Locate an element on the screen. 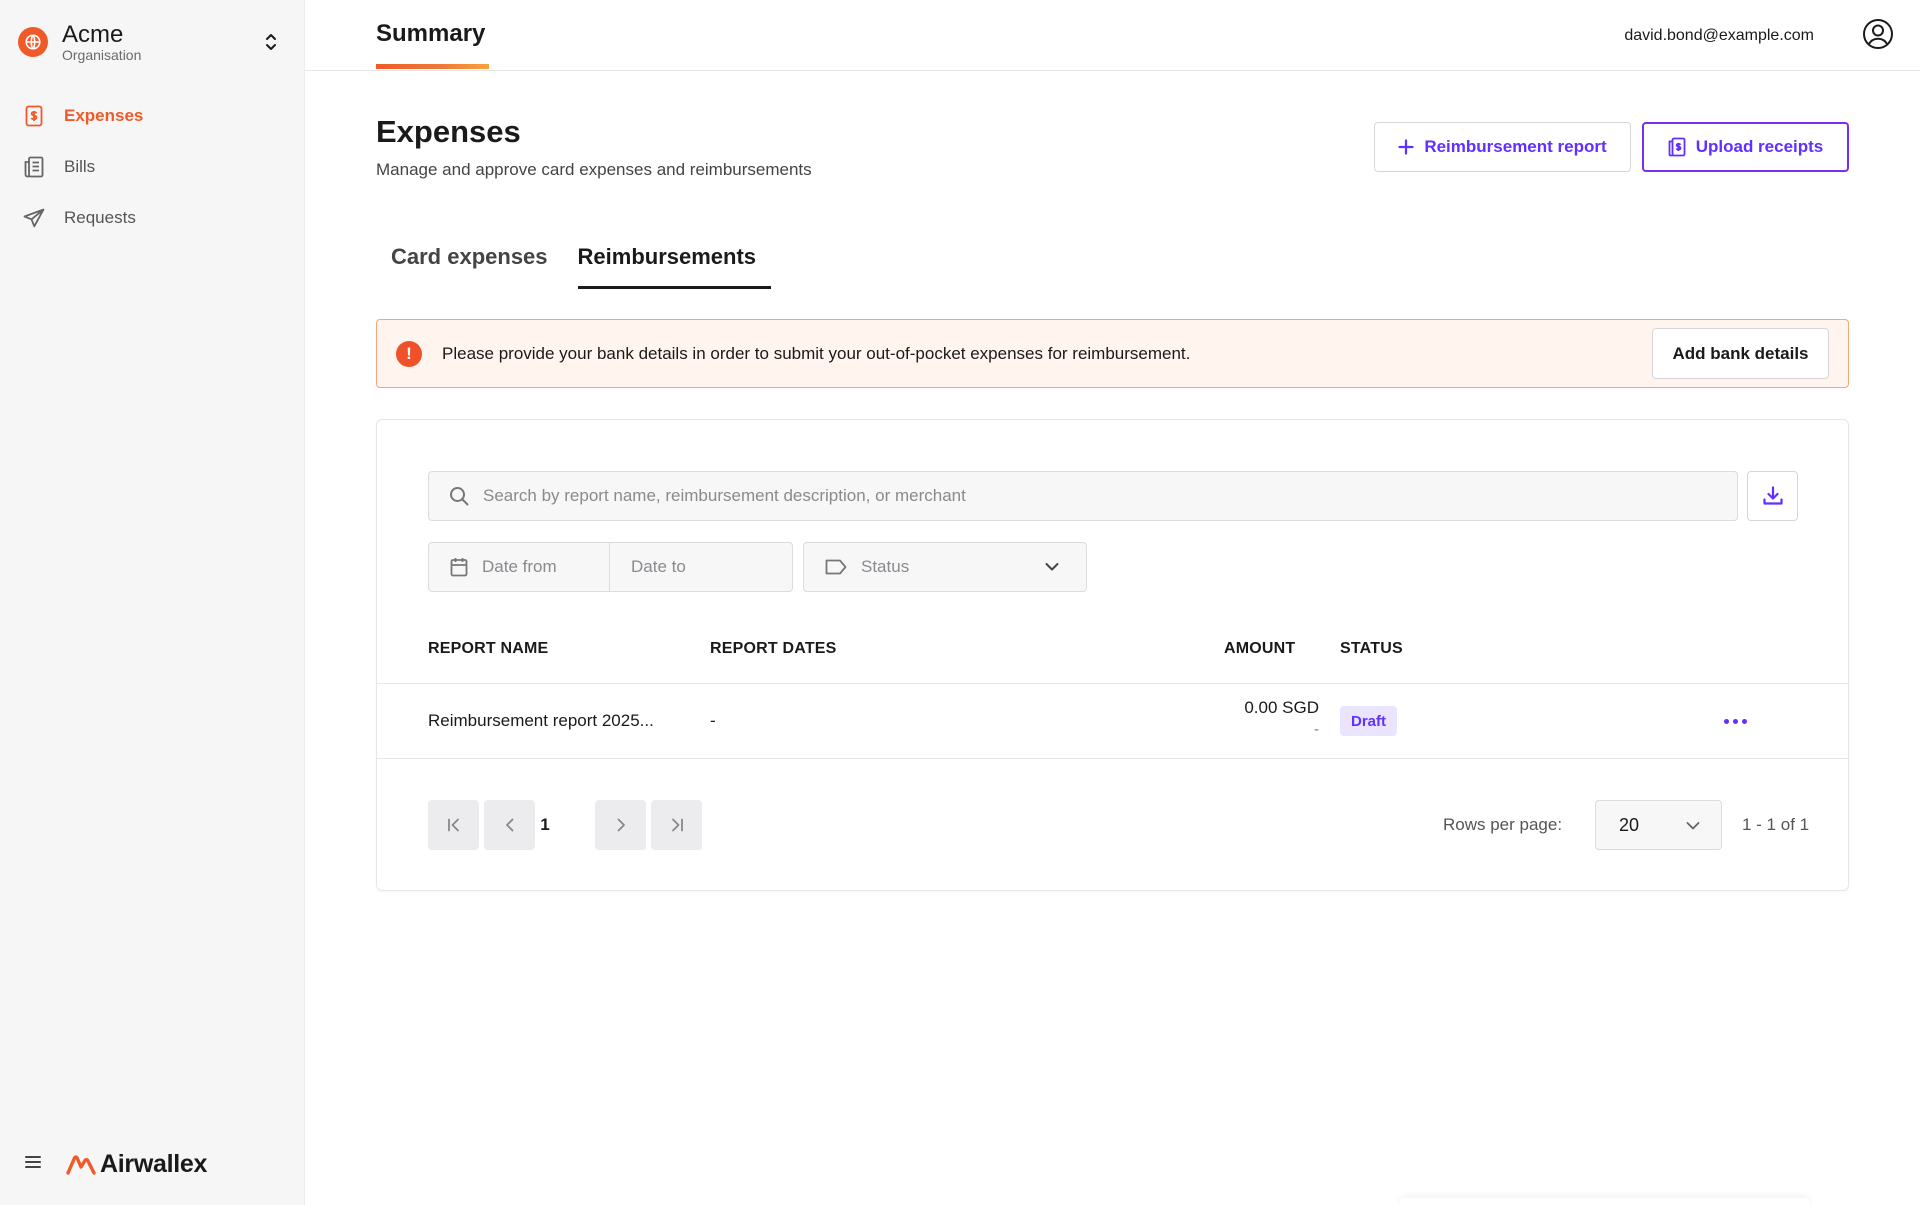 The height and width of the screenshot is (1205, 1920). date-from-placeholder: Date from is located at coordinates (519, 566).